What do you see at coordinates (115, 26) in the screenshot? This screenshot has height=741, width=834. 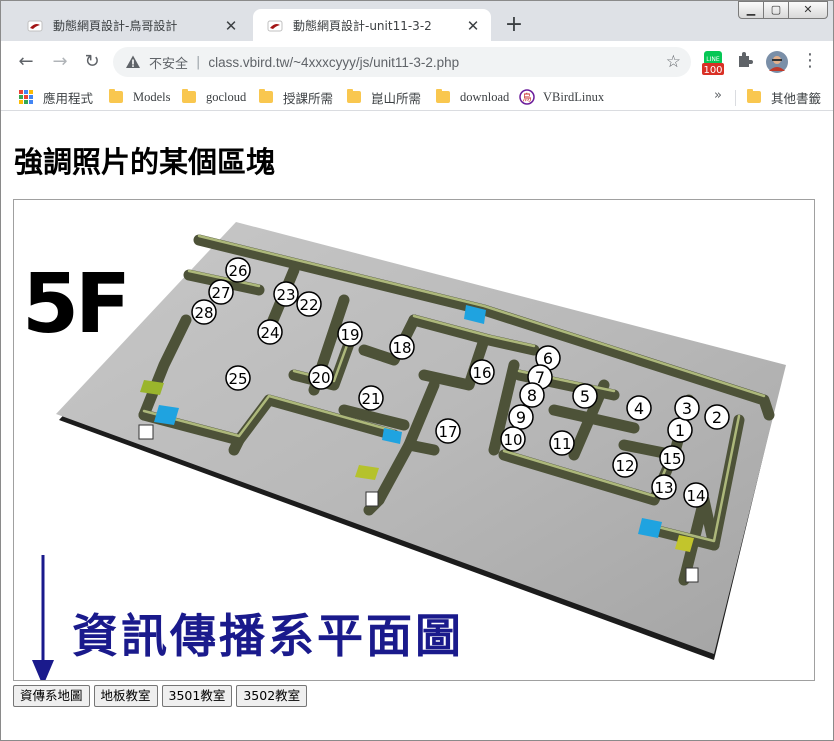 I see `tab-title: 動態網頁設計-鳥哥設計` at bounding box center [115, 26].